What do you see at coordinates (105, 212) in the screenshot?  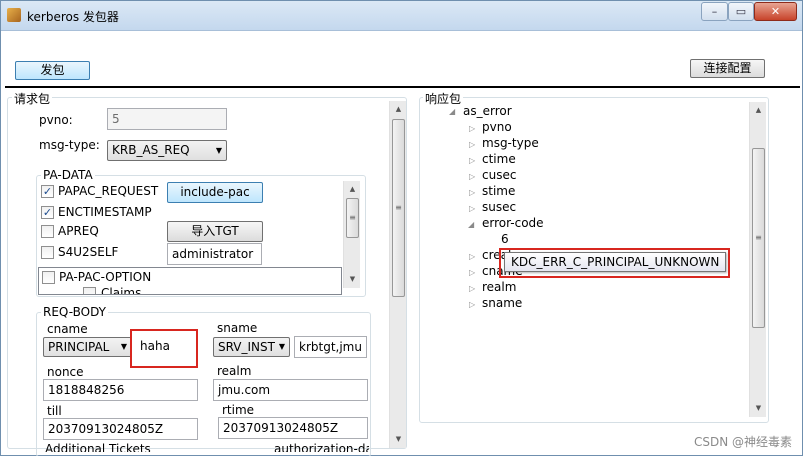 I see `enctimestamp-label: ENCTIMESTAMP` at bounding box center [105, 212].